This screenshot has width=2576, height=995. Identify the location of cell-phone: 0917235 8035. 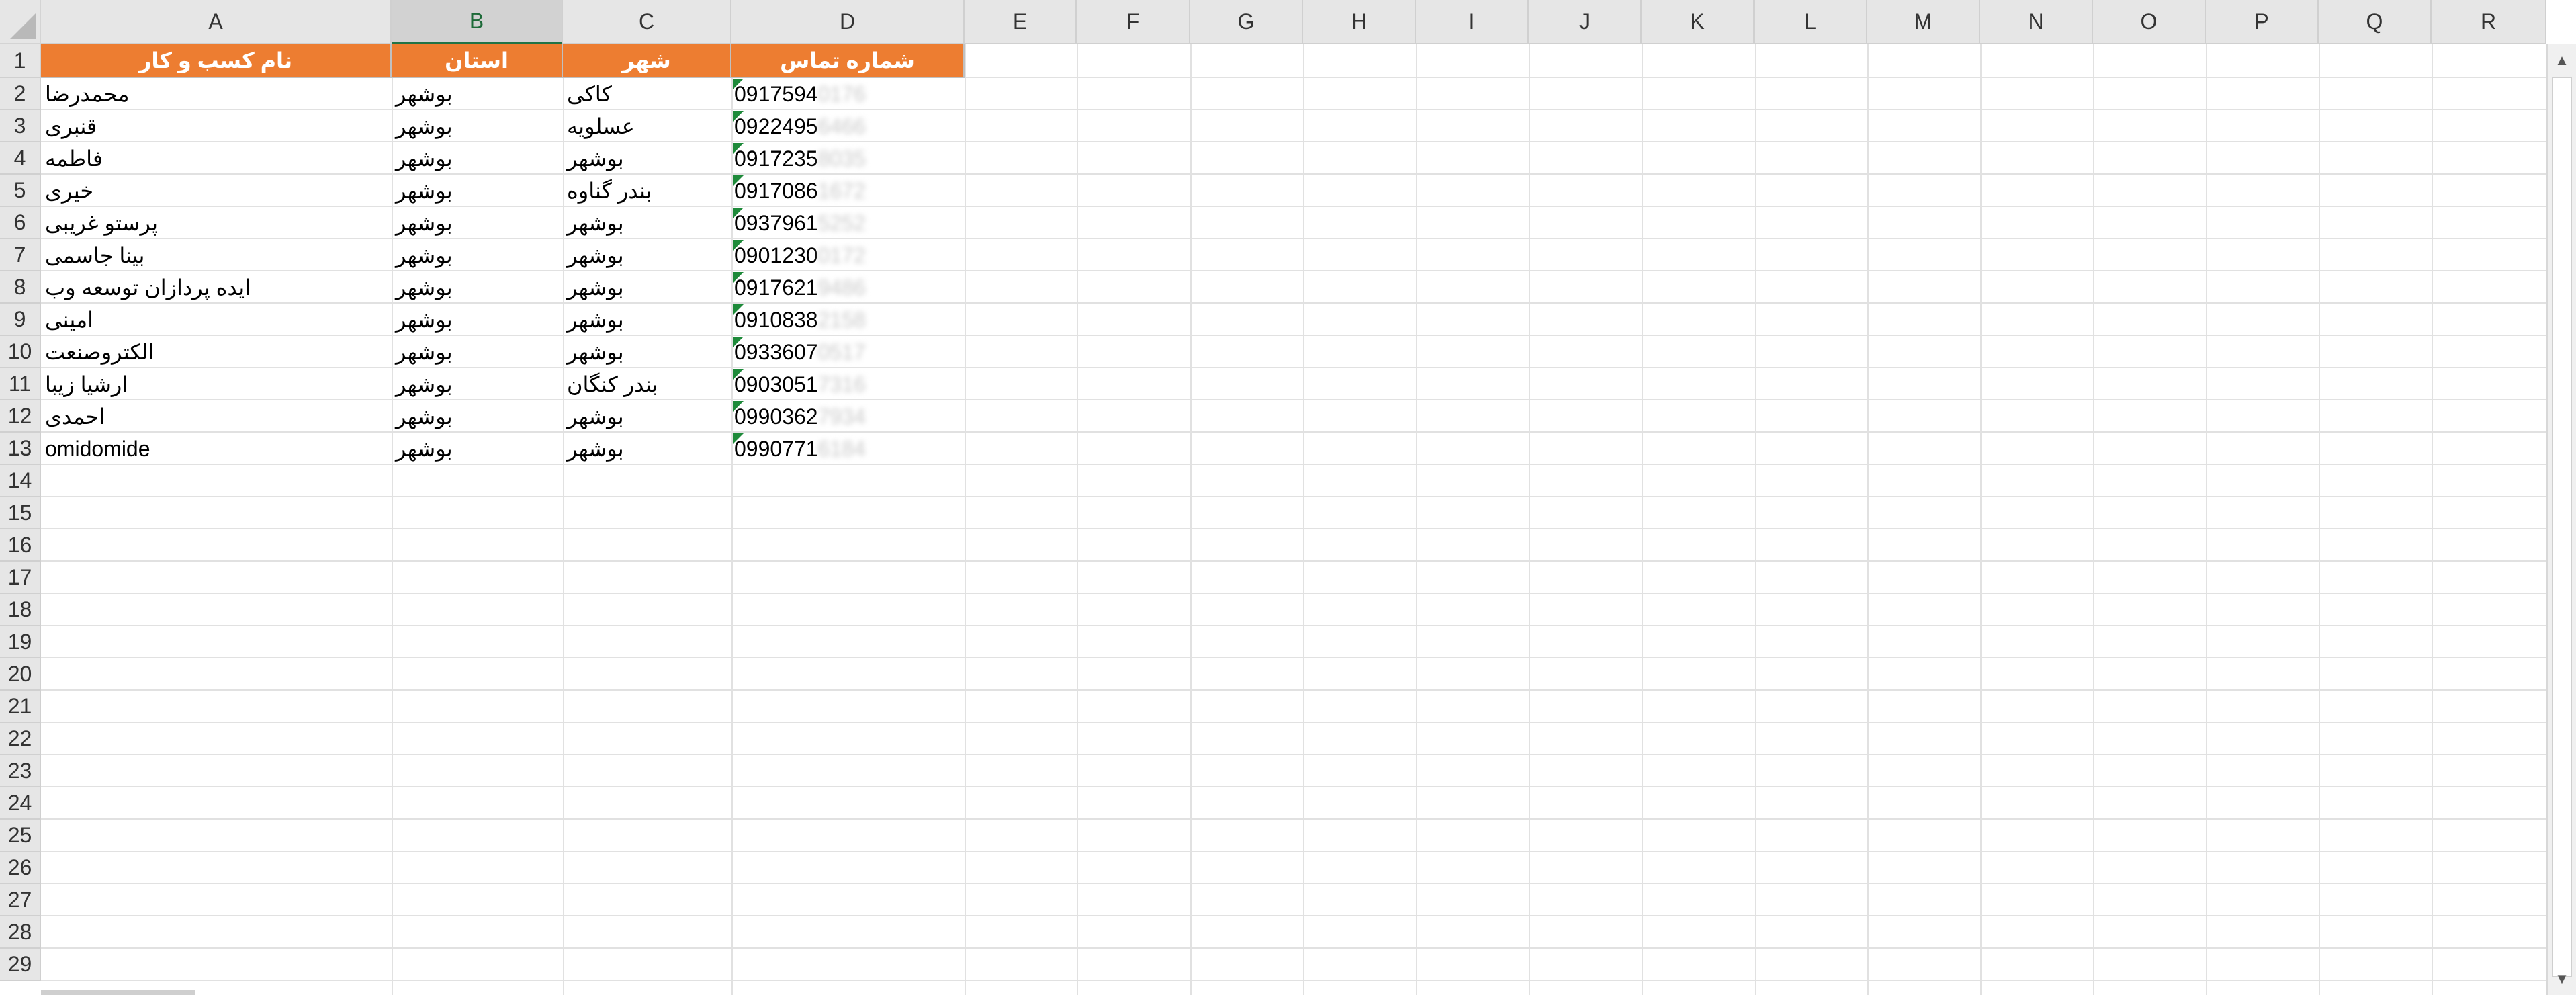
(848, 158).